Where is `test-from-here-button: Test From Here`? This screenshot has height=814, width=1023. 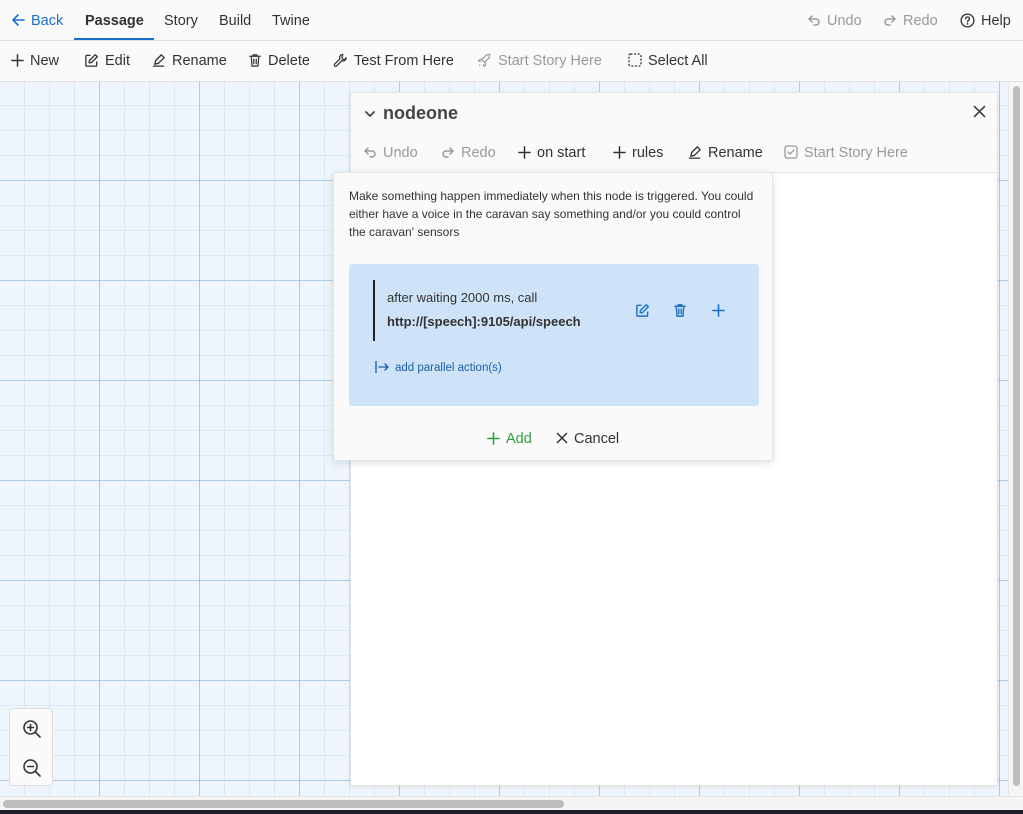
test-from-here-button: Test From Here is located at coordinates (393, 61).